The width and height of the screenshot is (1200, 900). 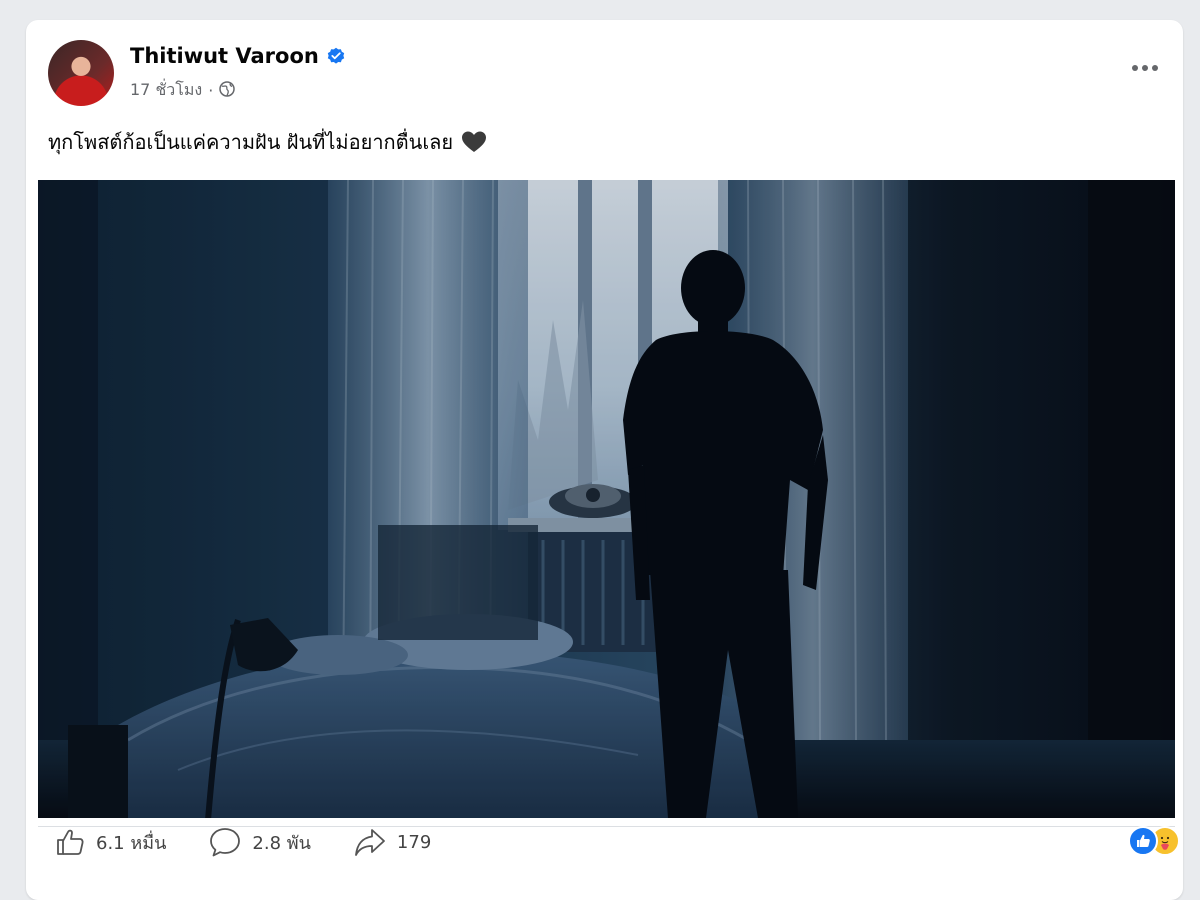 What do you see at coordinates (227, 90) in the screenshot?
I see `globe-icon` at bounding box center [227, 90].